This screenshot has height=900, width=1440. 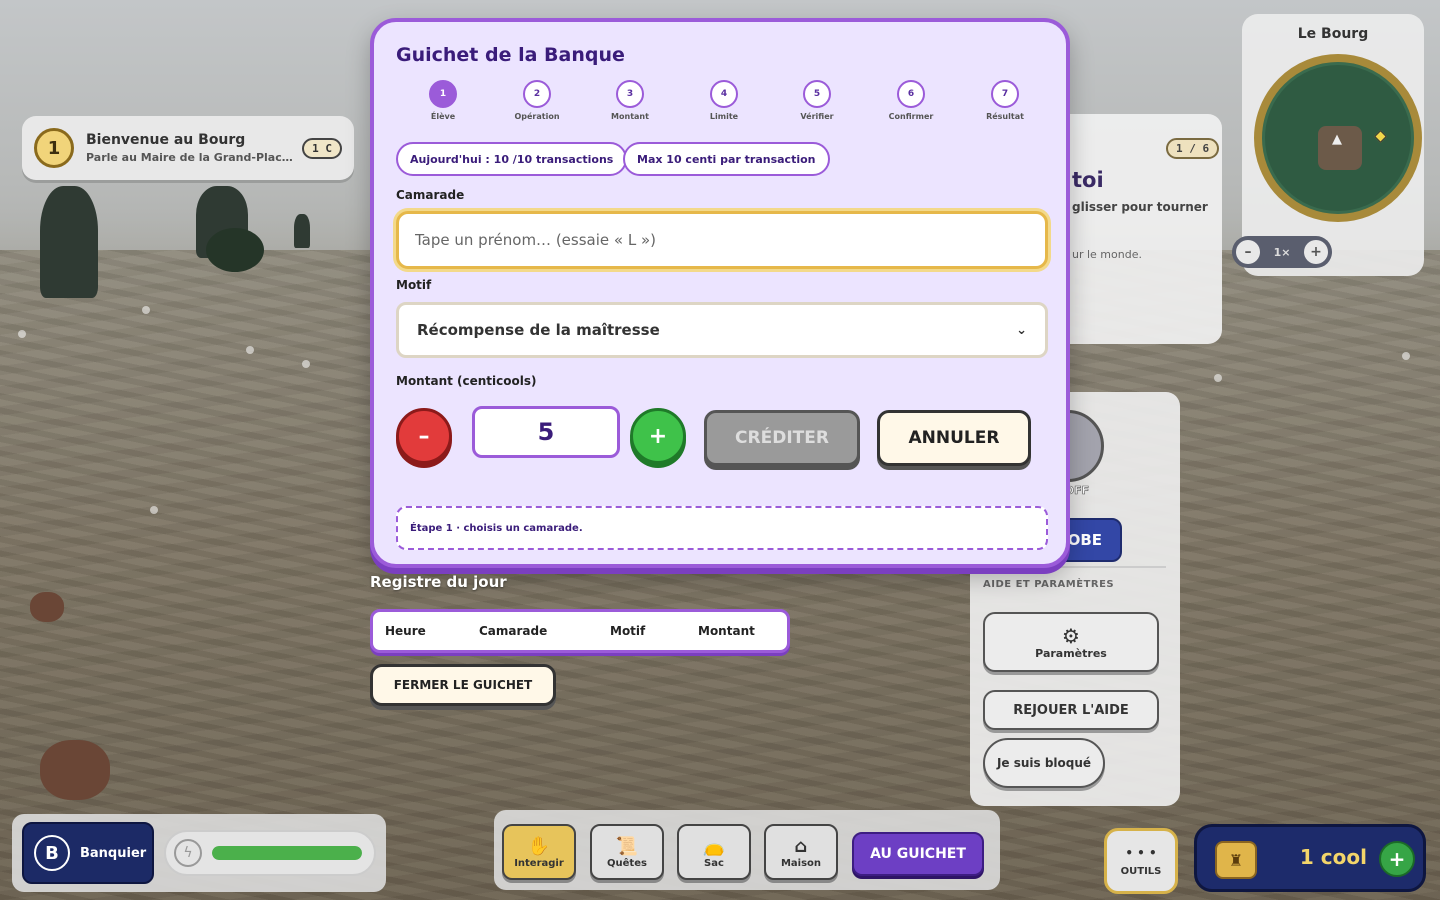 What do you see at coordinates (722, 240) in the screenshot?
I see `comrade-input` at bounding box center [722, 240].